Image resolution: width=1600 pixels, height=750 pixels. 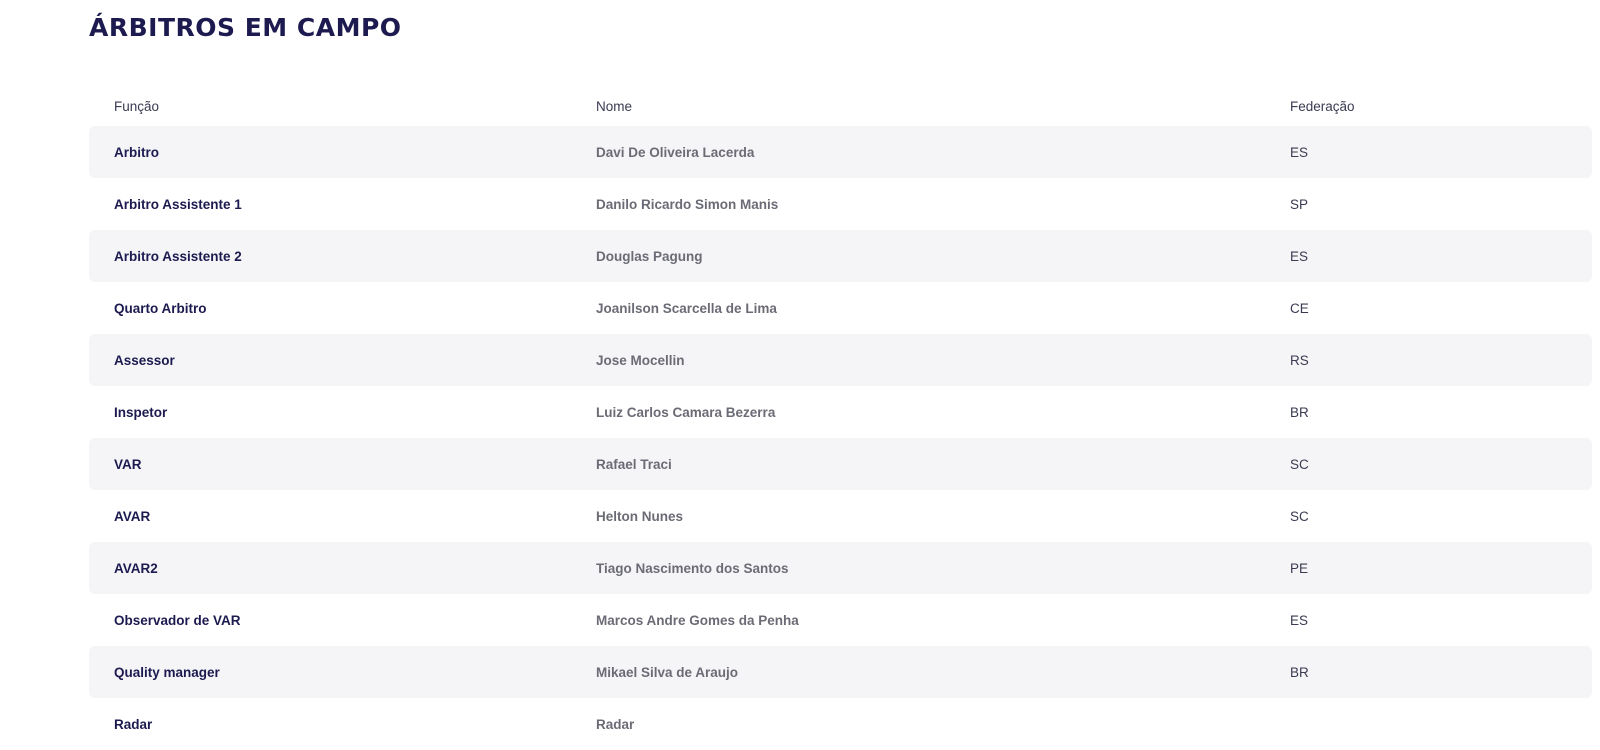 What do you see at coordinates (667, 672) in the screenshot?
I see `cell-nome: Mikael Silva de Araujo` at bounding box center [667, 672].